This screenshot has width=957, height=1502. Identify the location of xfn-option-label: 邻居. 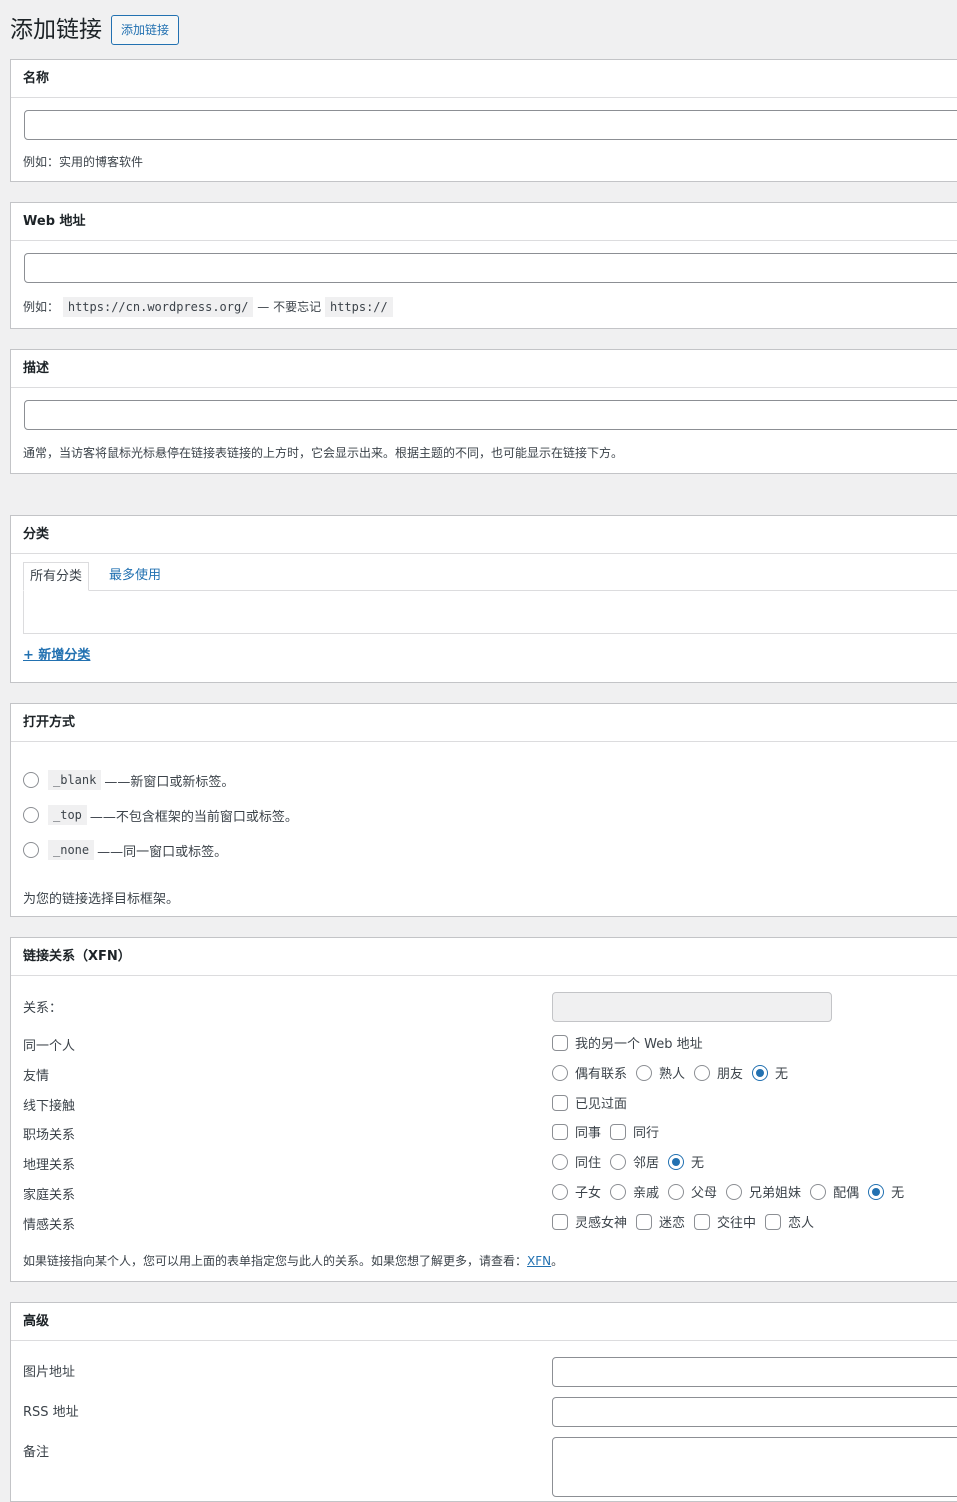
(646, 1163).